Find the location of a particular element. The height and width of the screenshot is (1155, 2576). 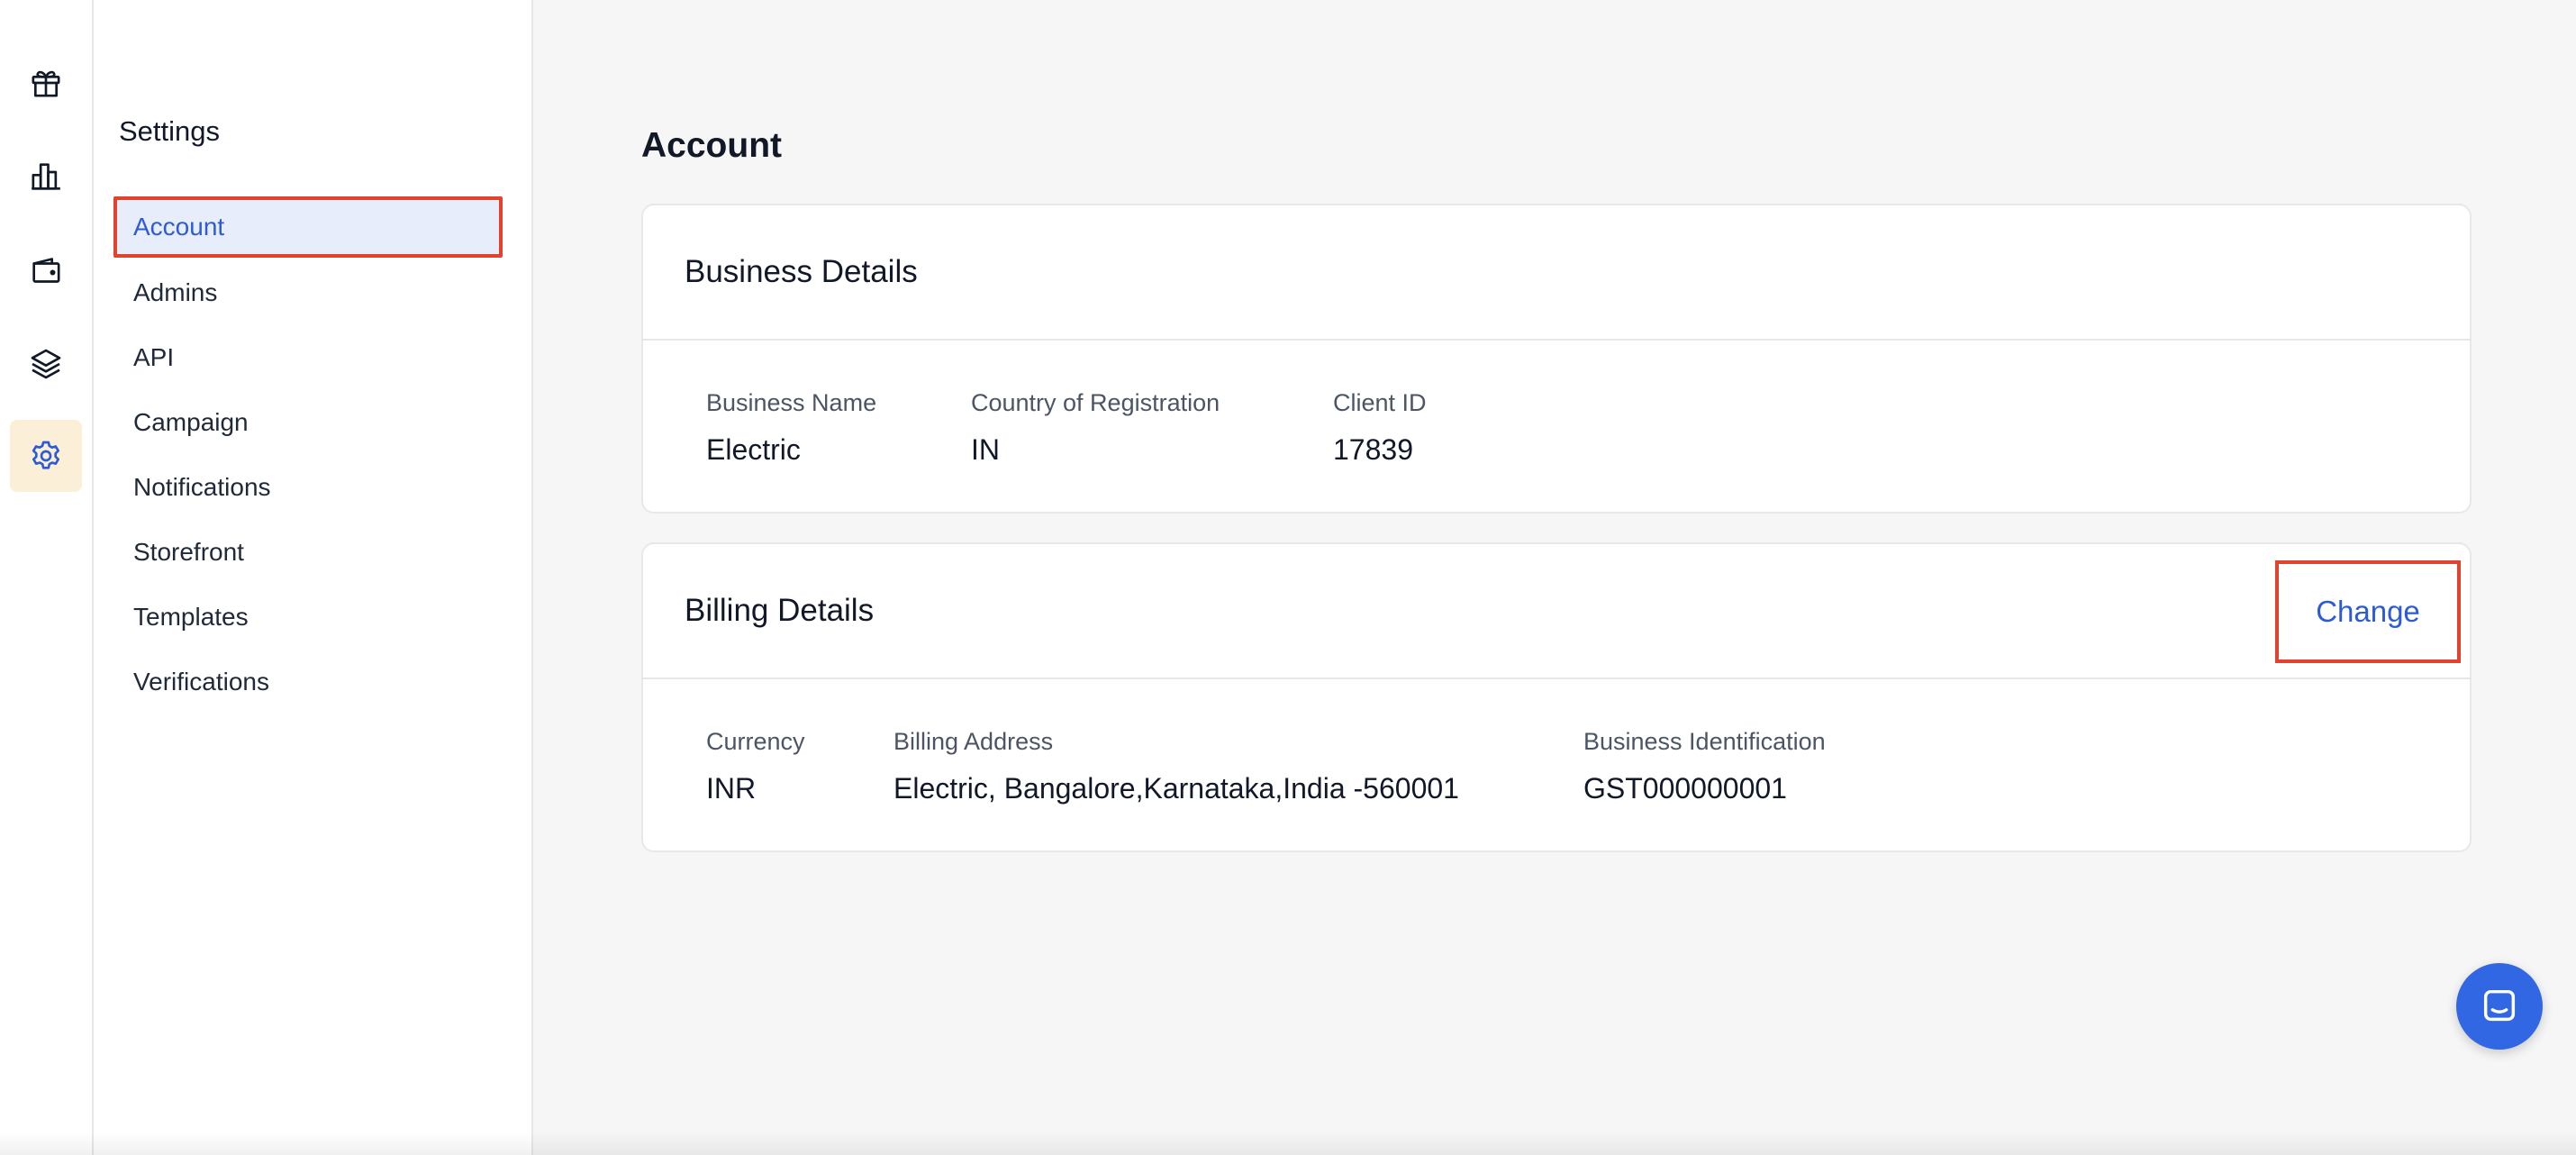

field-business-name: Business Name Electric is located at coordinates (791, 428).